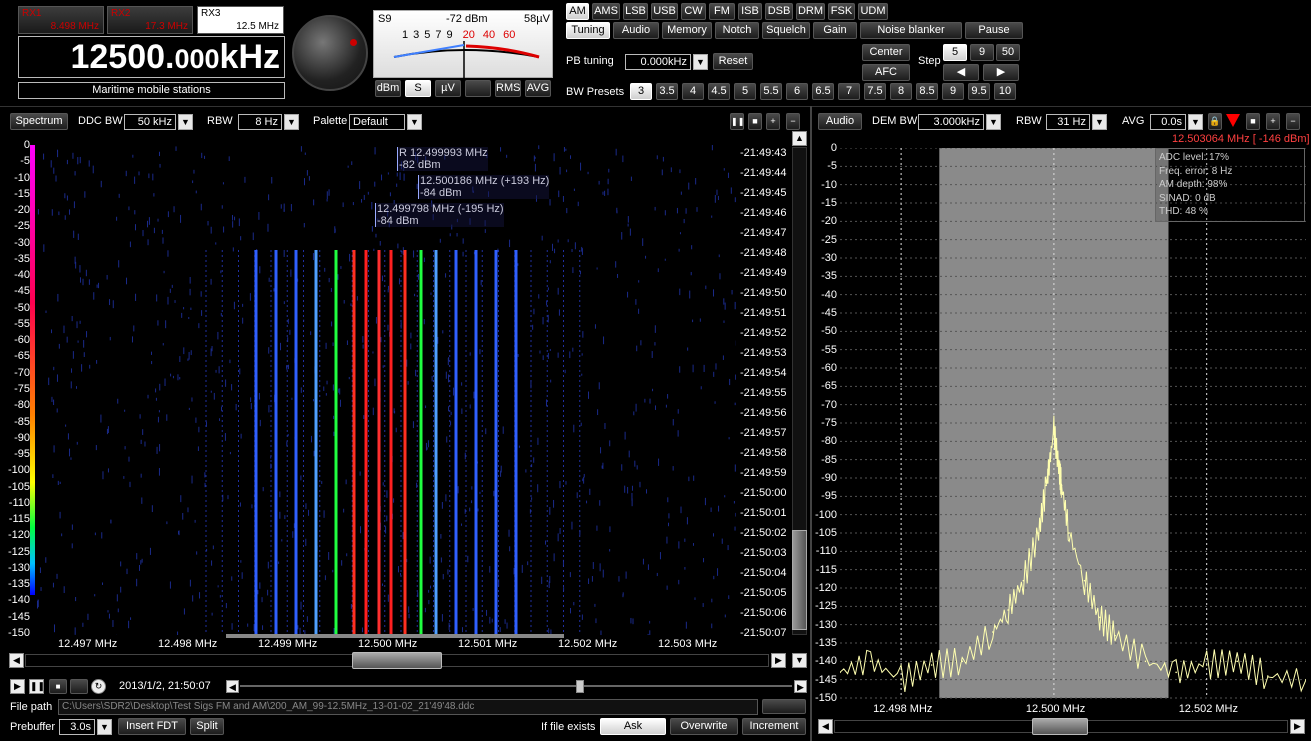 The image size is (1311, 741). Describe the element at coordinates (588, 30) in the screenshot. I see `tab-tuning: Tuning` at that location.